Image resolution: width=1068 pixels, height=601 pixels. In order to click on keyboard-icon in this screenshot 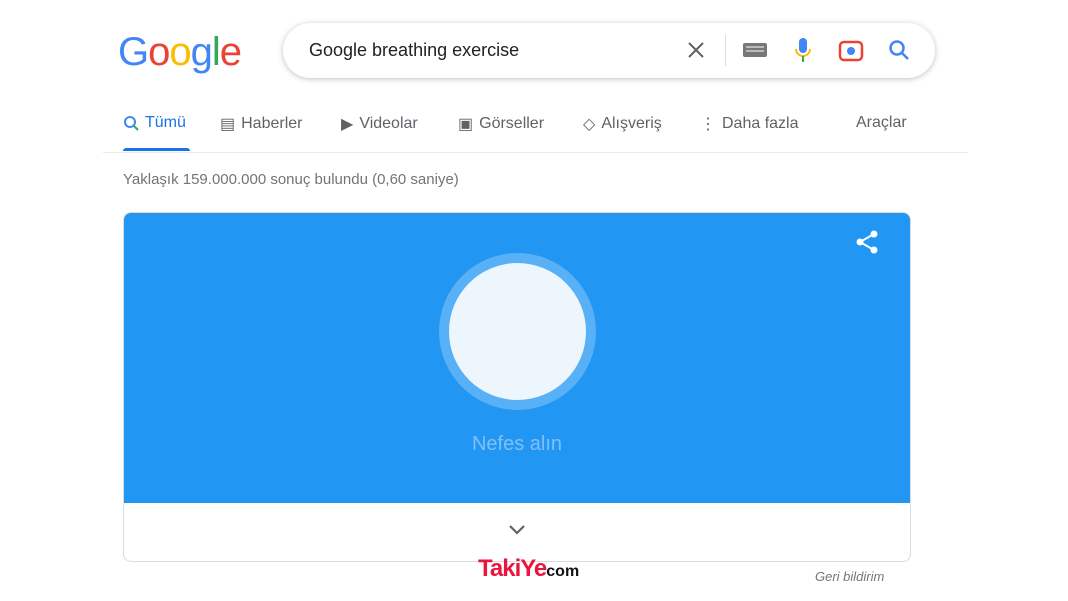, I will do `click(755, 50)`.